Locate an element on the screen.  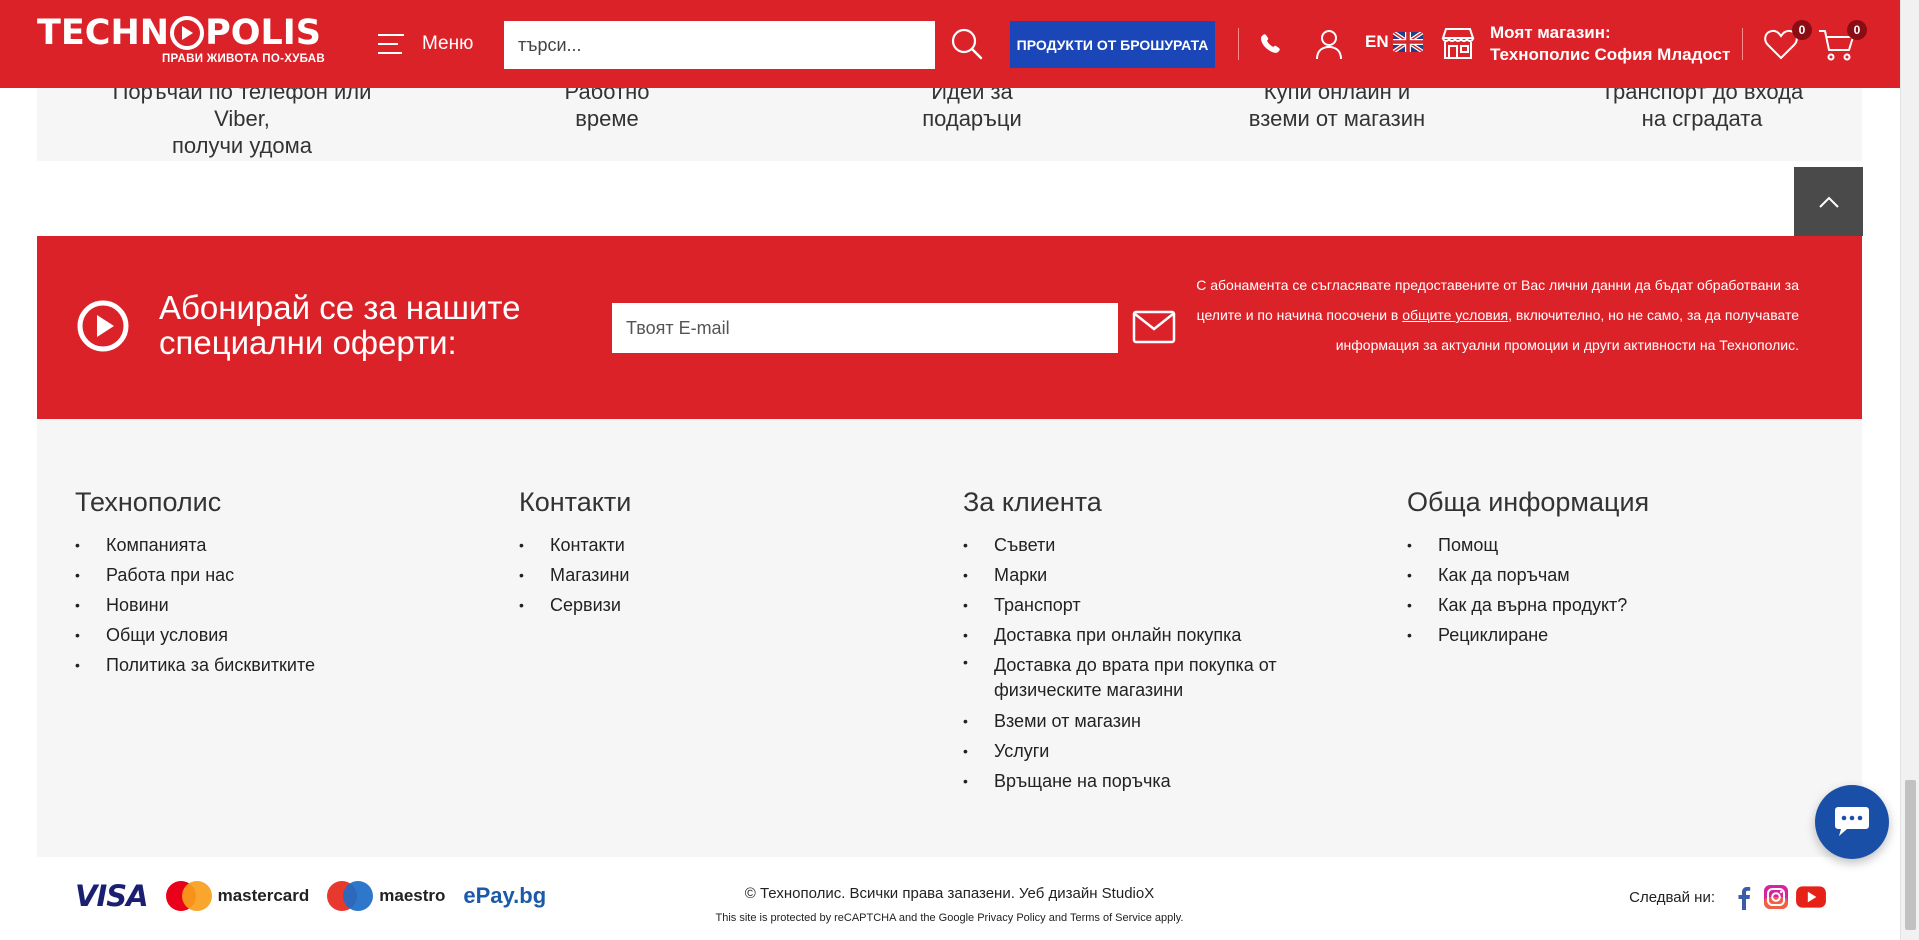
footer-column-title: За клиента is located at coordinates (1032, 502).